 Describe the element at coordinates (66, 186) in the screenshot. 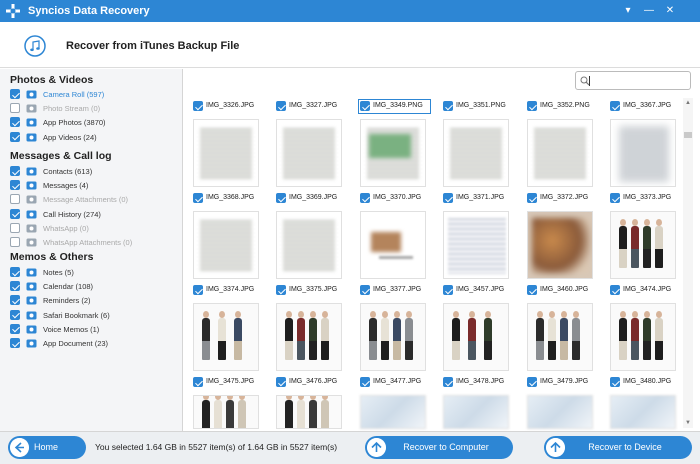

I see `sidebar-item-label: Messages (4)` at that location.